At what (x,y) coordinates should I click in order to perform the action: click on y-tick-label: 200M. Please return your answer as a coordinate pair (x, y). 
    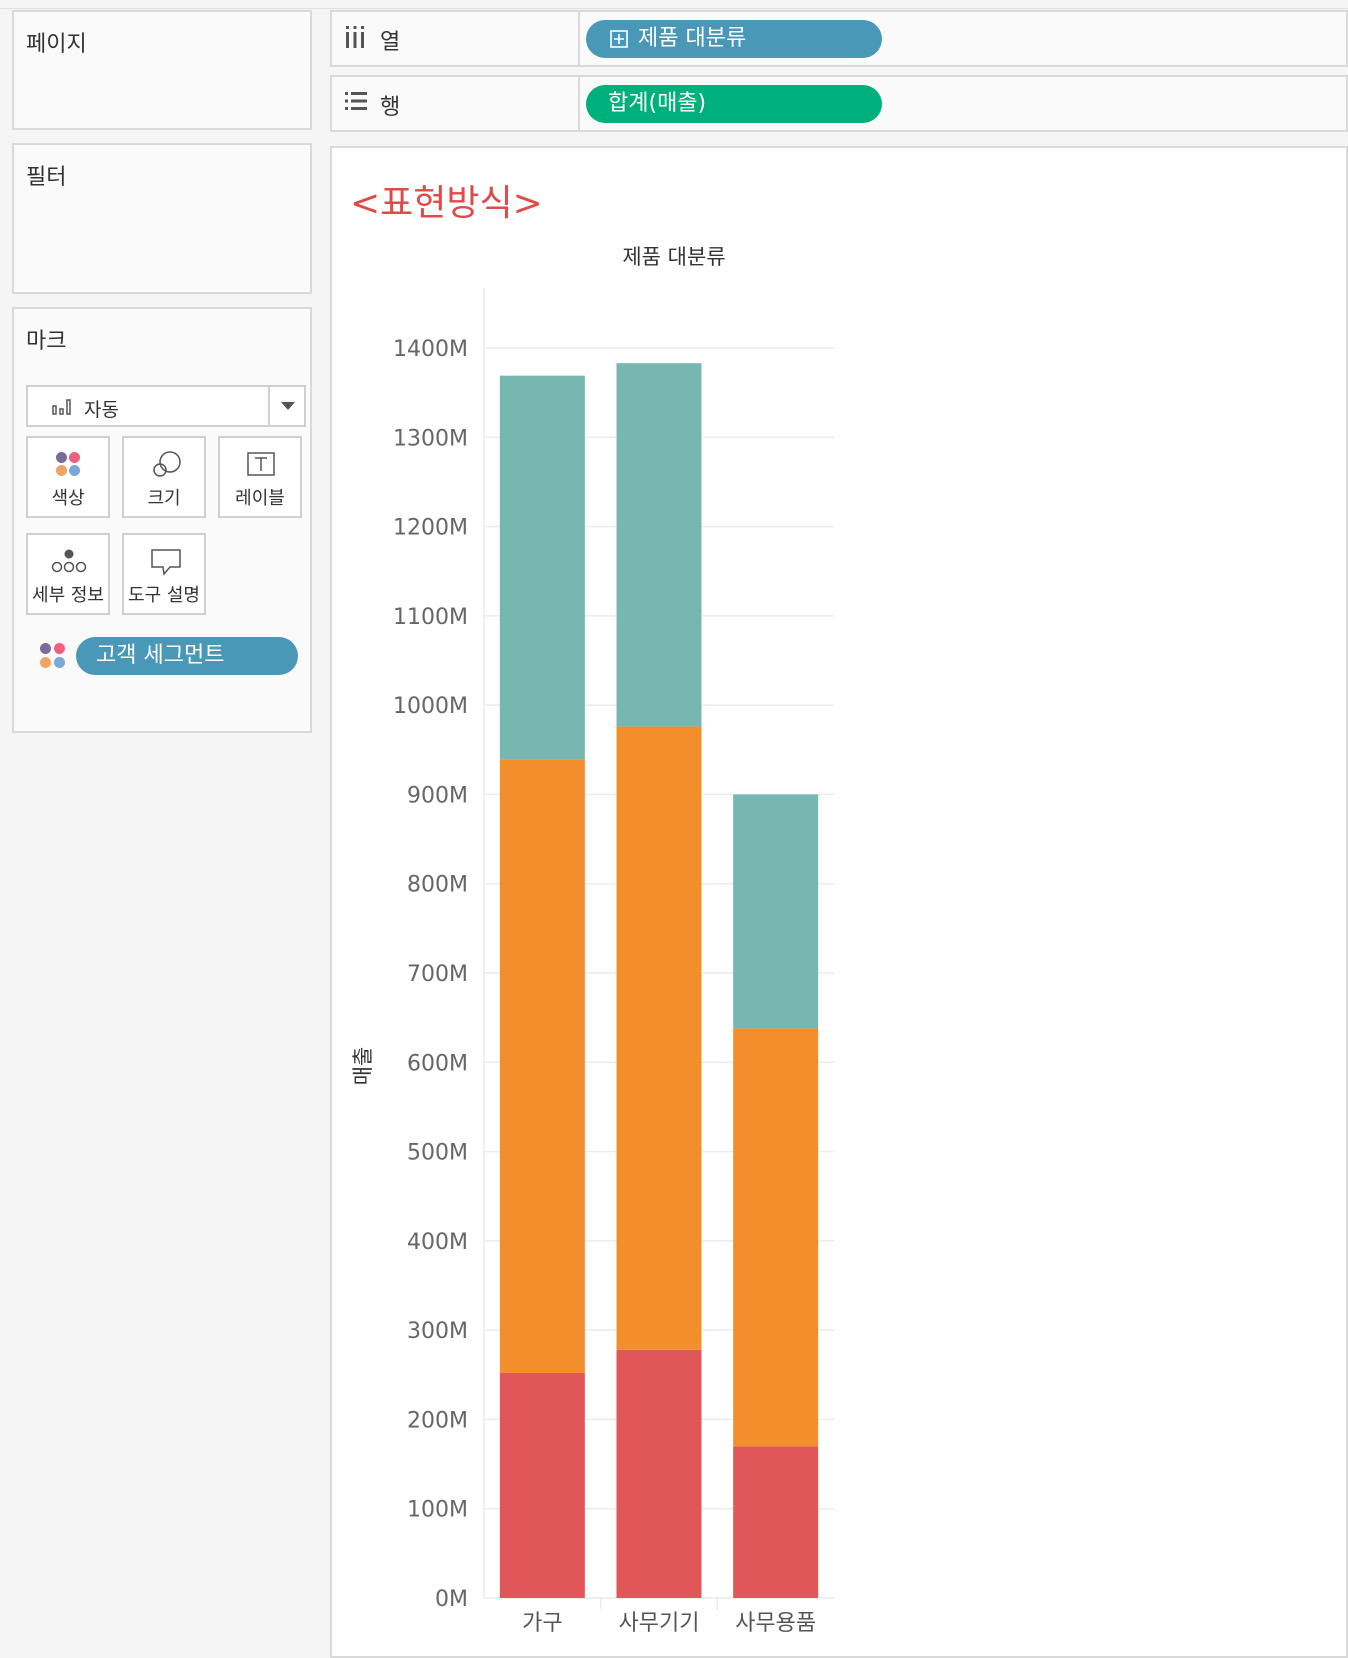
    Looking at the image, I should click on (437, 1420).